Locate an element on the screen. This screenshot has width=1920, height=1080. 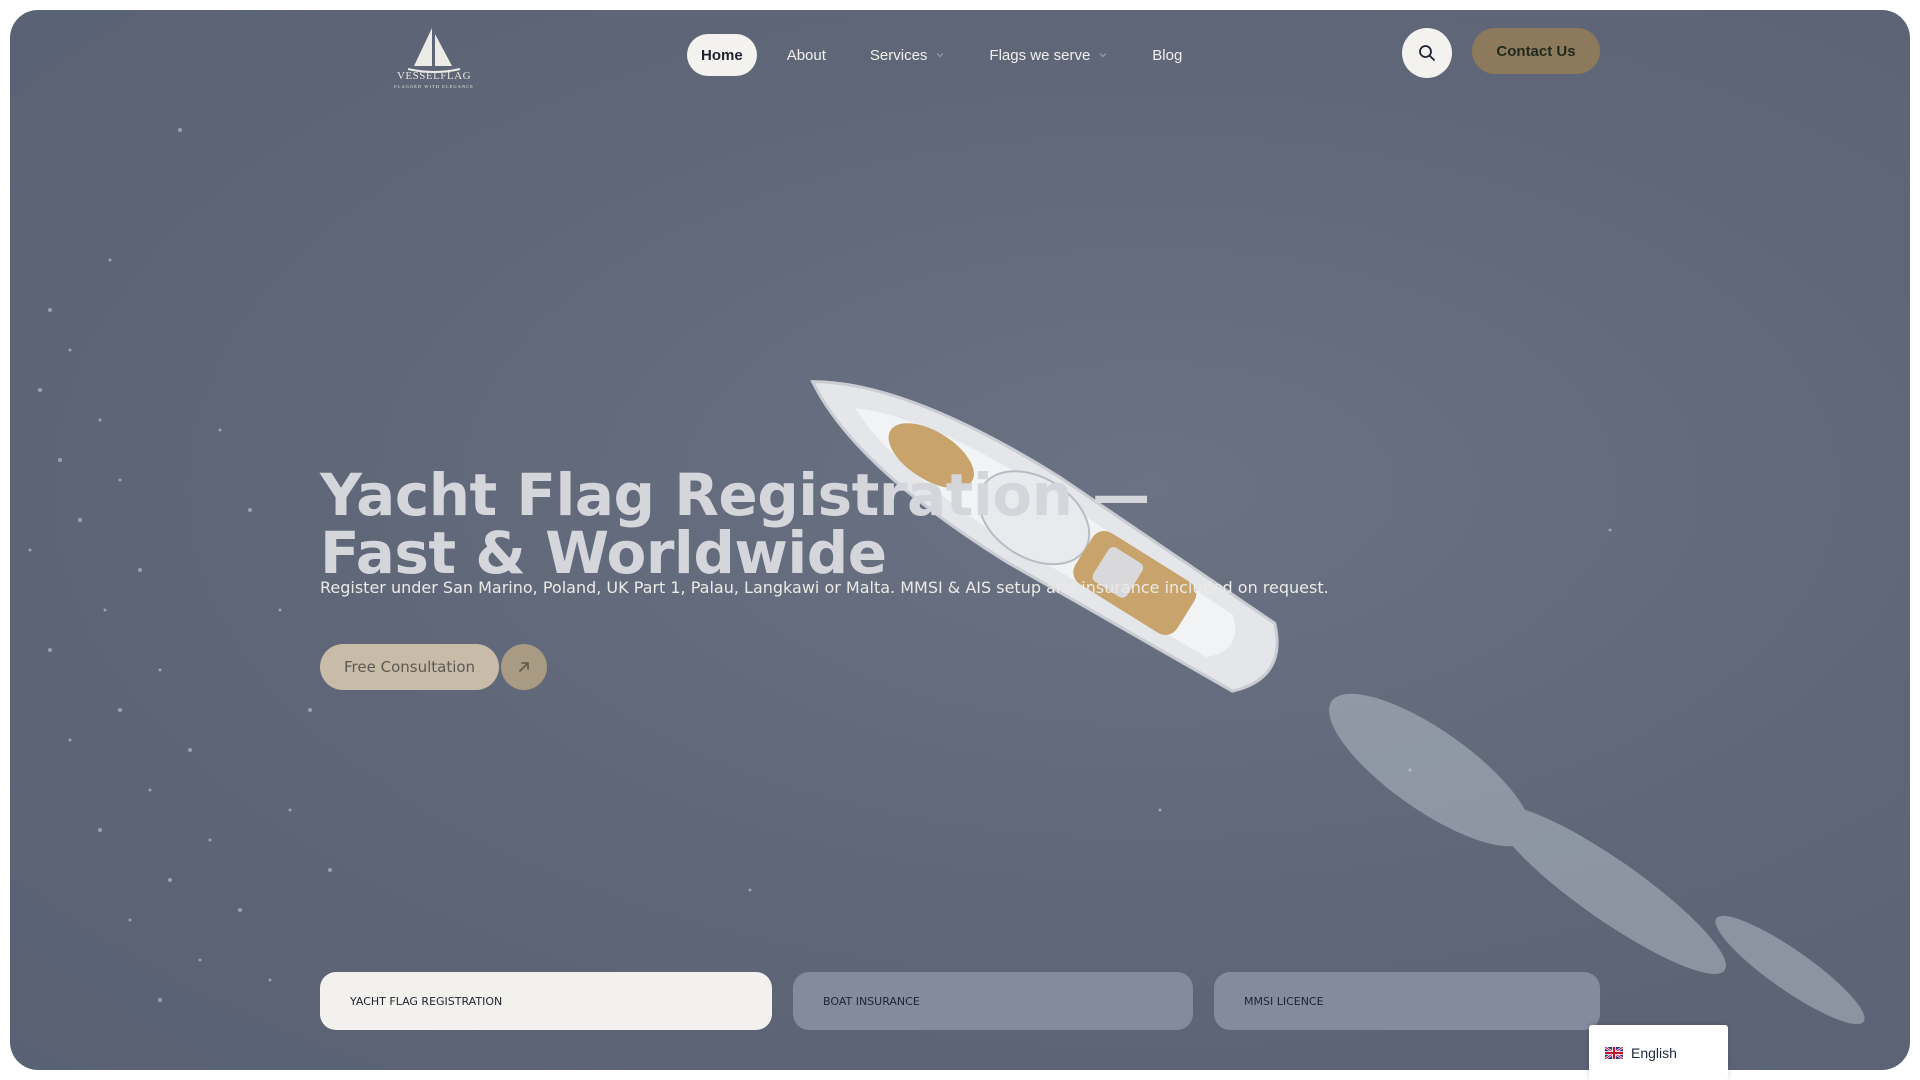
cta-arrow-button is located at coordinates (524, 667).